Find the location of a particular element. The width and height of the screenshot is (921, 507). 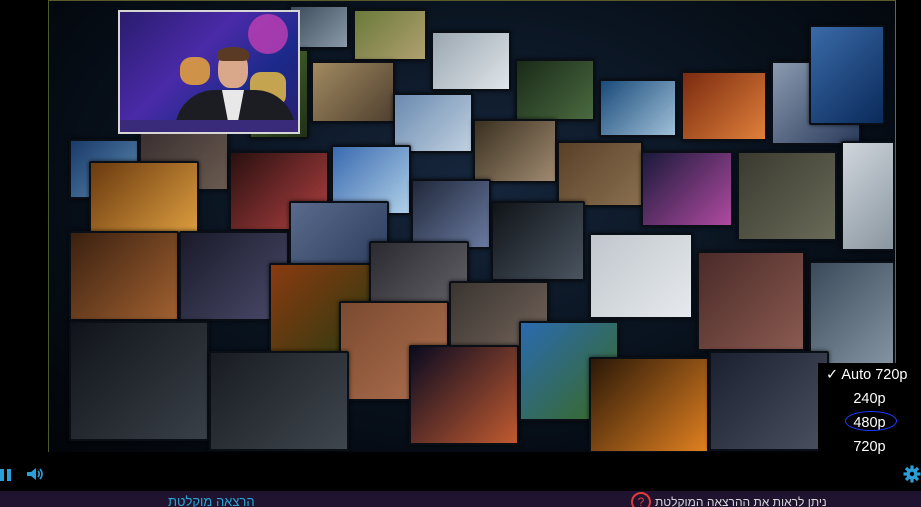

recorded-lecture-link: הרצאה מוקלטת is located at coordinates (211, 500).